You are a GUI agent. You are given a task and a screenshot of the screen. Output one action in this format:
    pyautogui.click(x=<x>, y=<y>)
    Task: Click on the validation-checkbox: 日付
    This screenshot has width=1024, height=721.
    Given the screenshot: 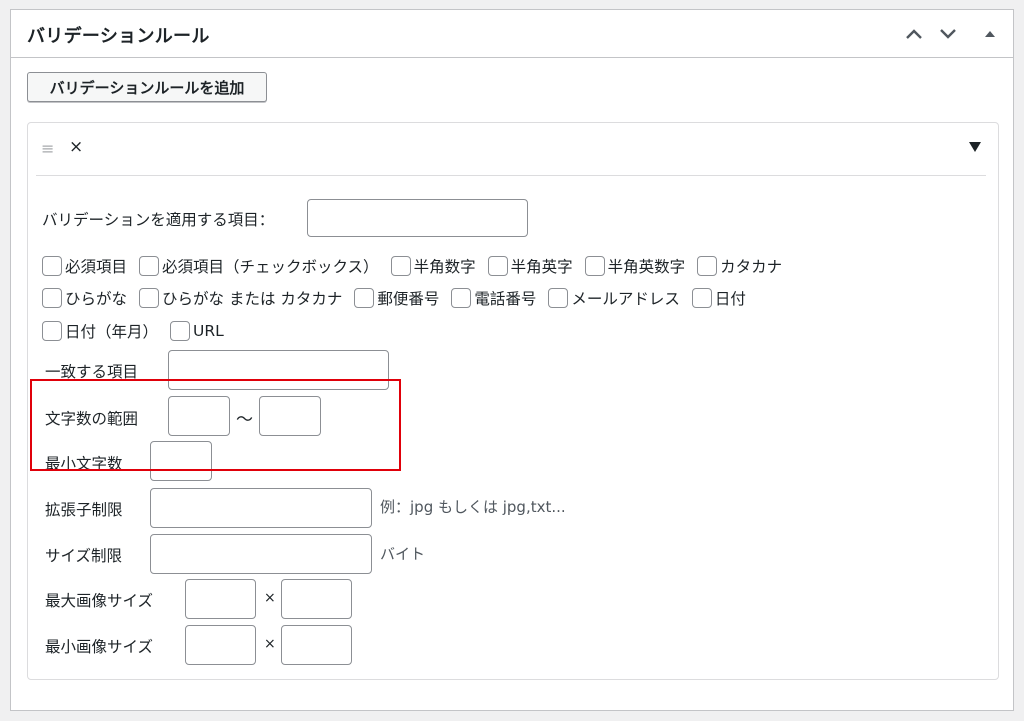 What is the action you would take?
    pyautogui.click(x=718, y=298)
    